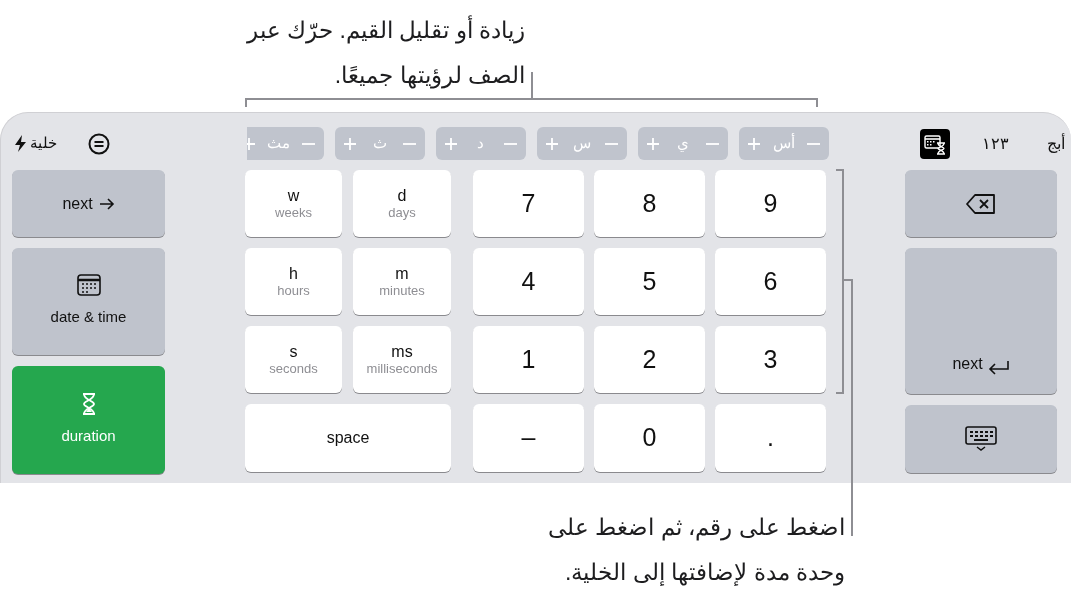 The width and height of the screenshot is (1073, 598). I want to click on digit-key: 8, so click(649, 203).